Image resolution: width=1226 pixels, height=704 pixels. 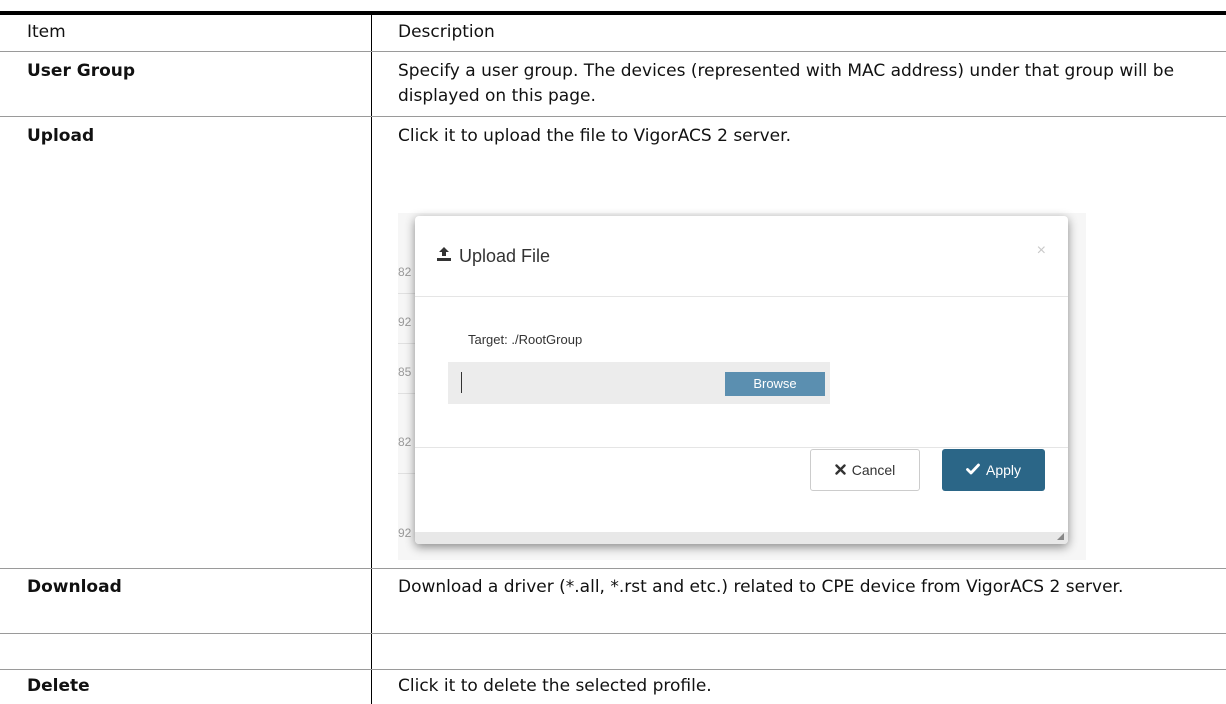 I want to click on modal-footer-divider, so click(x=741, y=447).